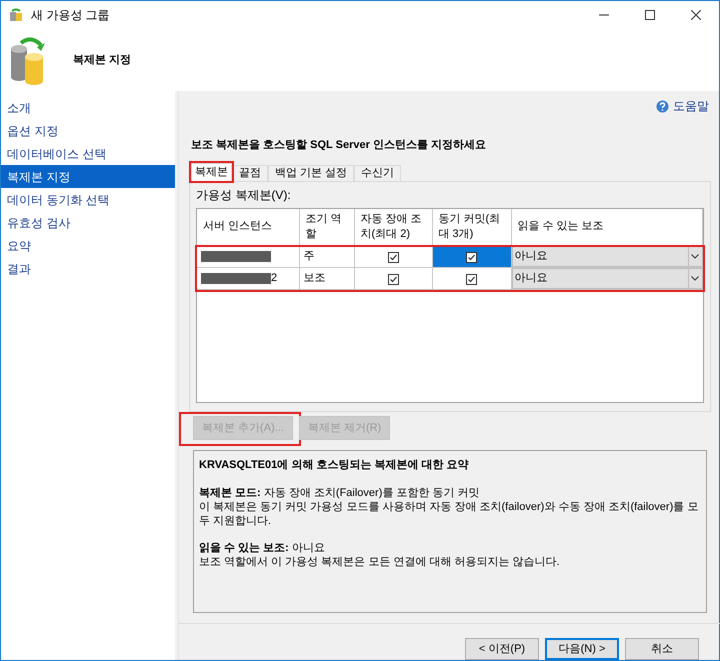 This screenshot has width=720, height=661. What do you see at coordinates (88, 176) in the screenshot?
I see `sidebar-item: 복제본 지정` at bounding box center [88, 176].